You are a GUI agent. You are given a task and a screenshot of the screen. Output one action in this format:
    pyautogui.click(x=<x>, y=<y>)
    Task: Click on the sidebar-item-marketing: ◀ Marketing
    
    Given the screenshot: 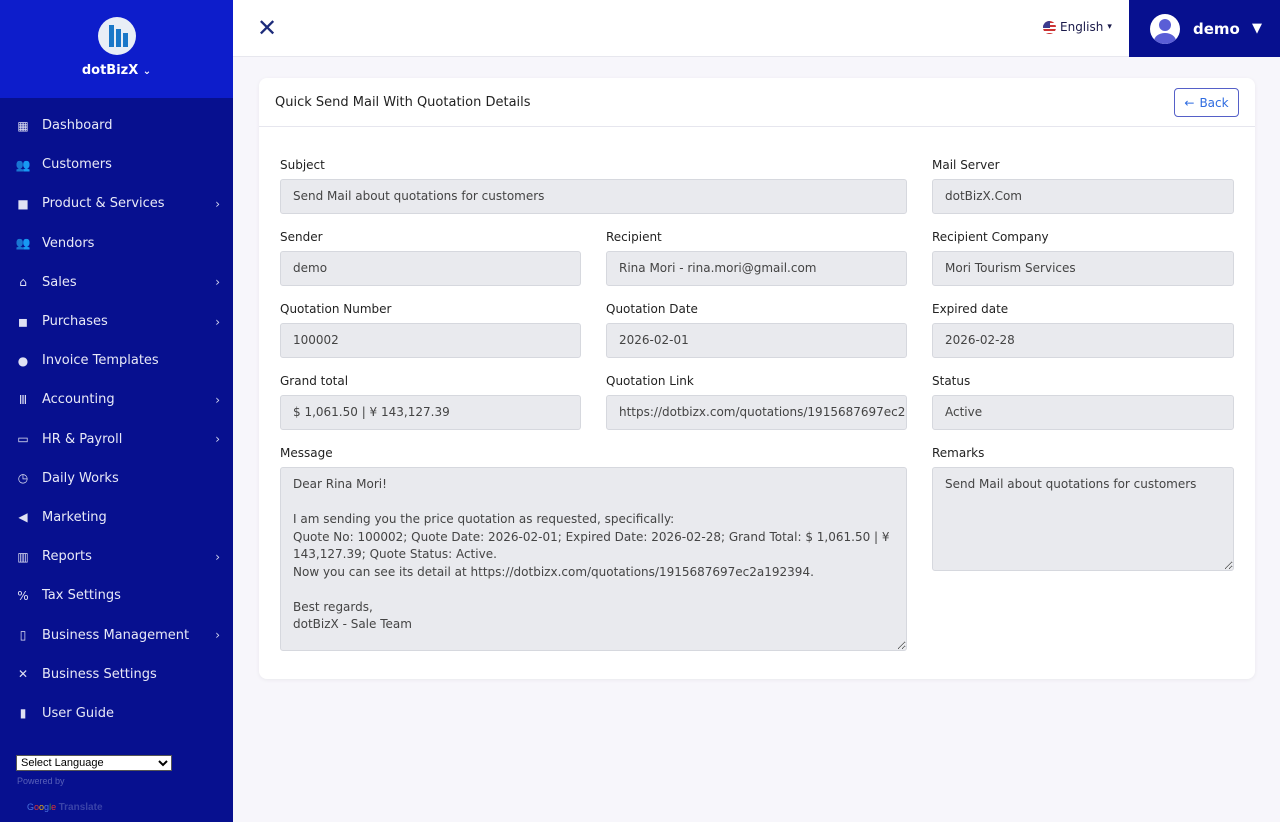 What is the action you would take?
    pyautogui.click(x=116, y=517)
    